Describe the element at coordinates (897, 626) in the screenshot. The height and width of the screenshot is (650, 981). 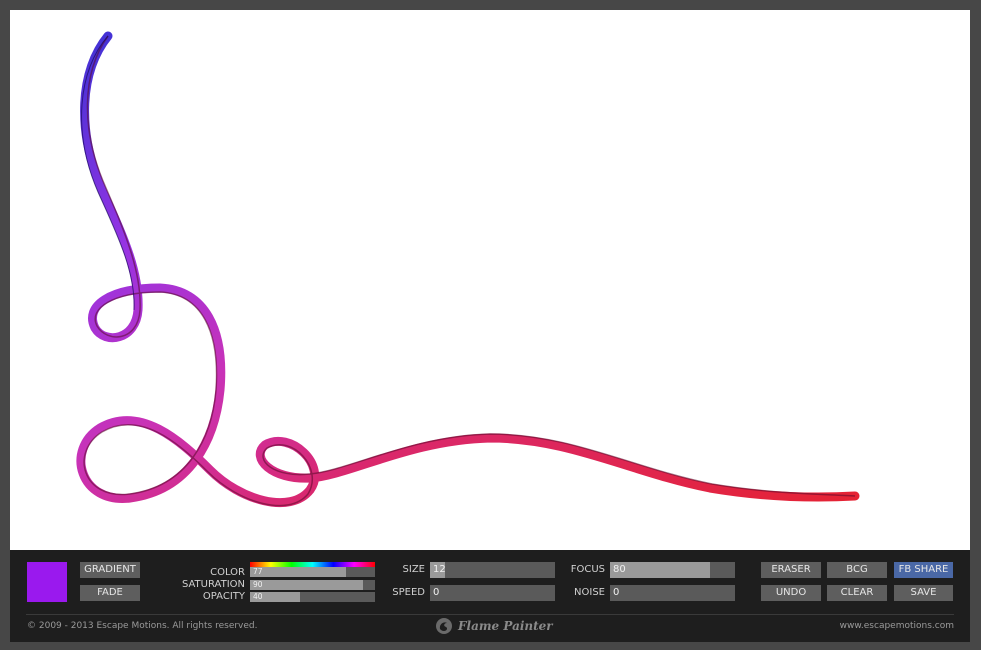
I see `website-link: www.escapemotions.com` at that location.